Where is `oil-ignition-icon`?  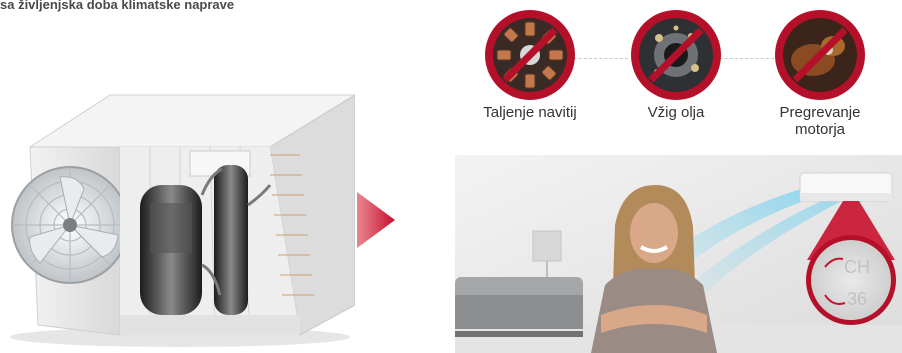
oil-ignition-icon is located at coordinates (676, 55).